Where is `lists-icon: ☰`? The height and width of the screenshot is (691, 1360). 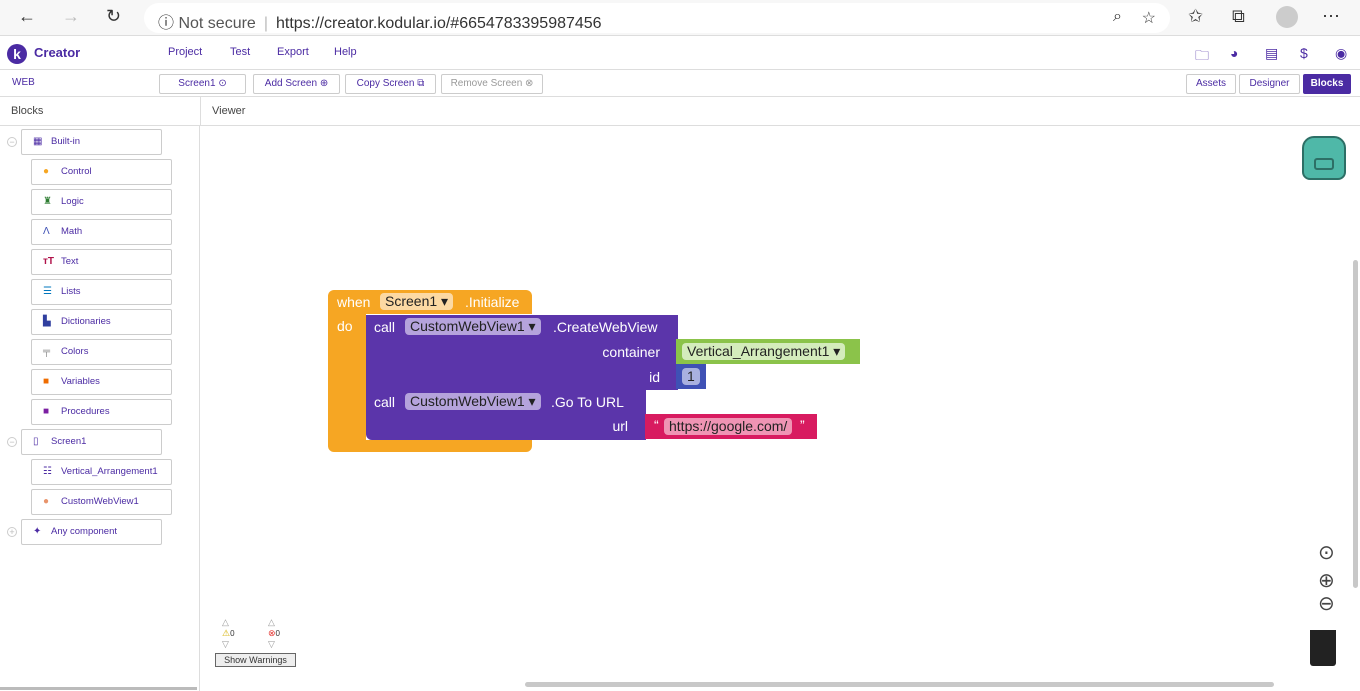
lists-icon: ☰ is located at coordinates (47, 291).